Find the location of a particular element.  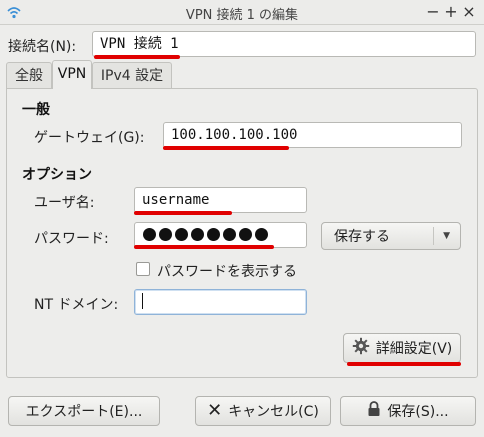

maximize-icon: + is located at coordinates (451, 12).